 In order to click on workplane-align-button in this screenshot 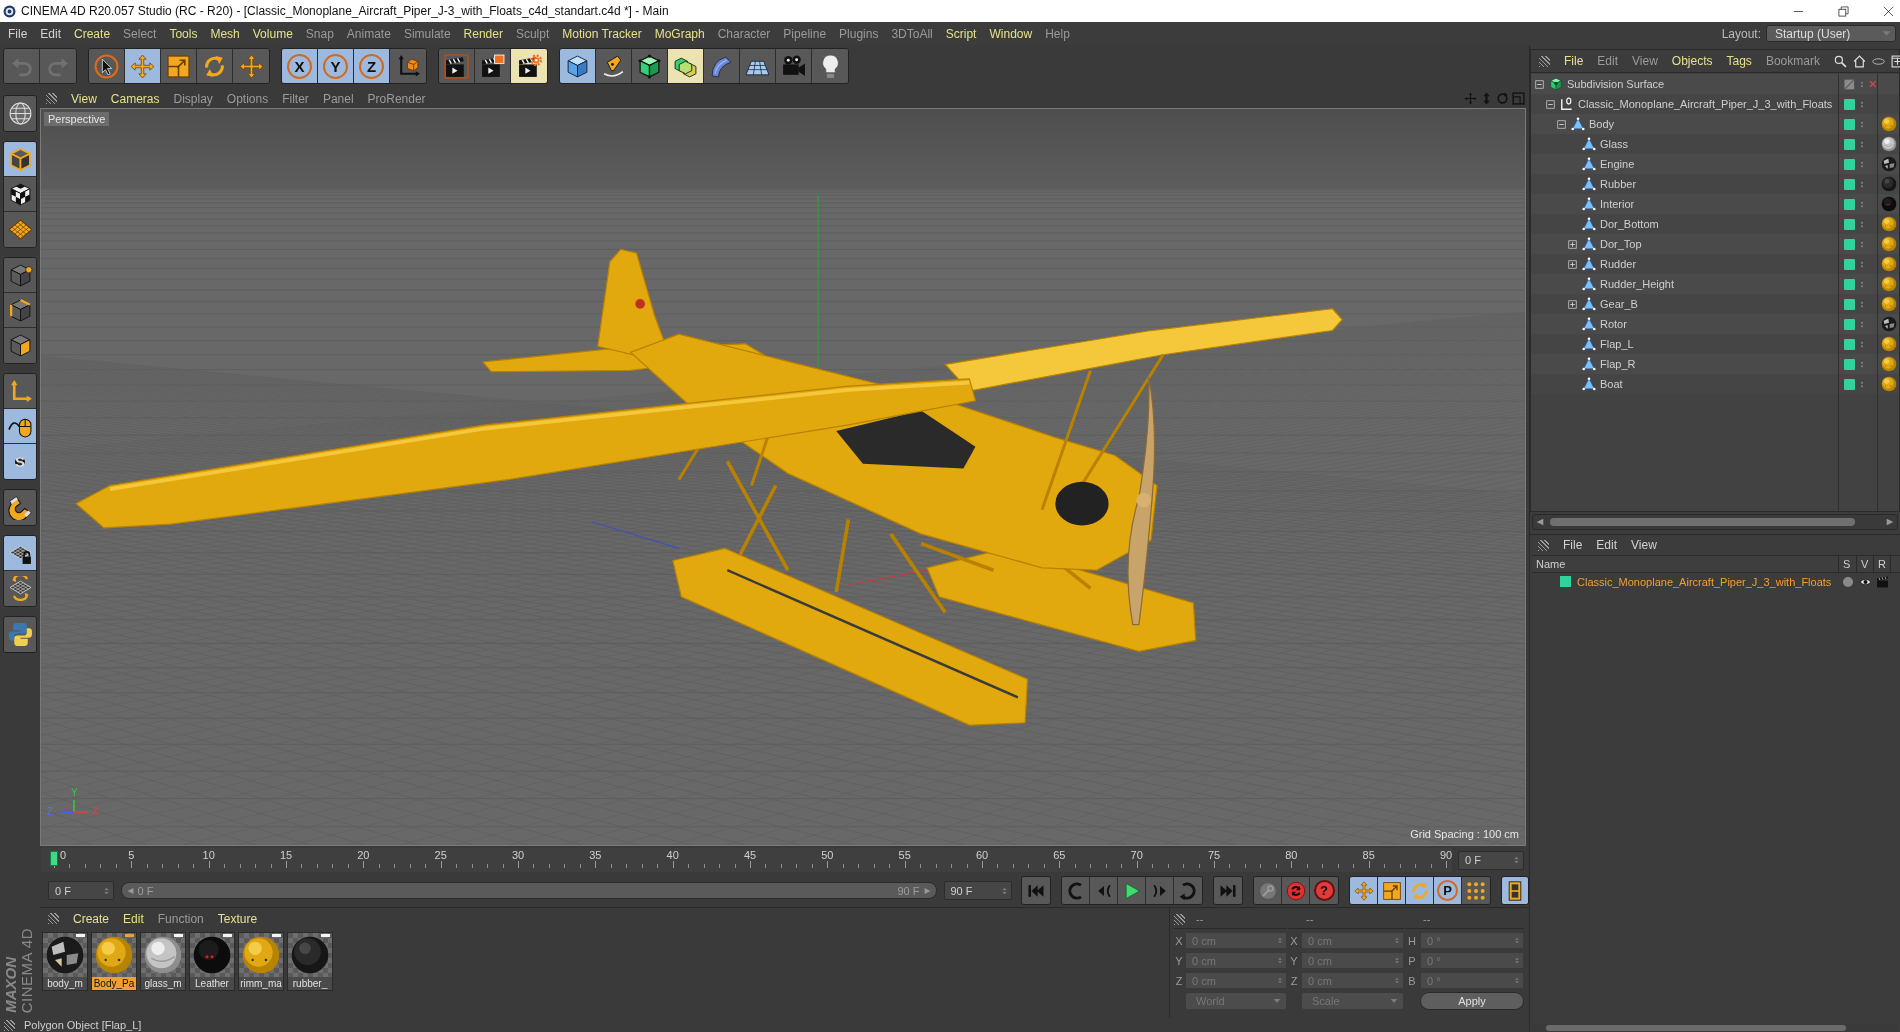, I will do `click(20, 588)`.